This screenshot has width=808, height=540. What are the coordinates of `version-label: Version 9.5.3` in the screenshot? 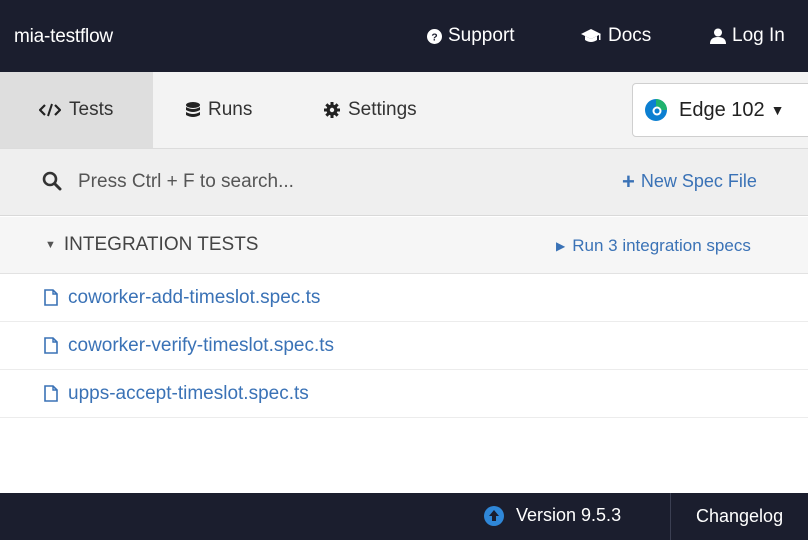 It's located at (569, 515).